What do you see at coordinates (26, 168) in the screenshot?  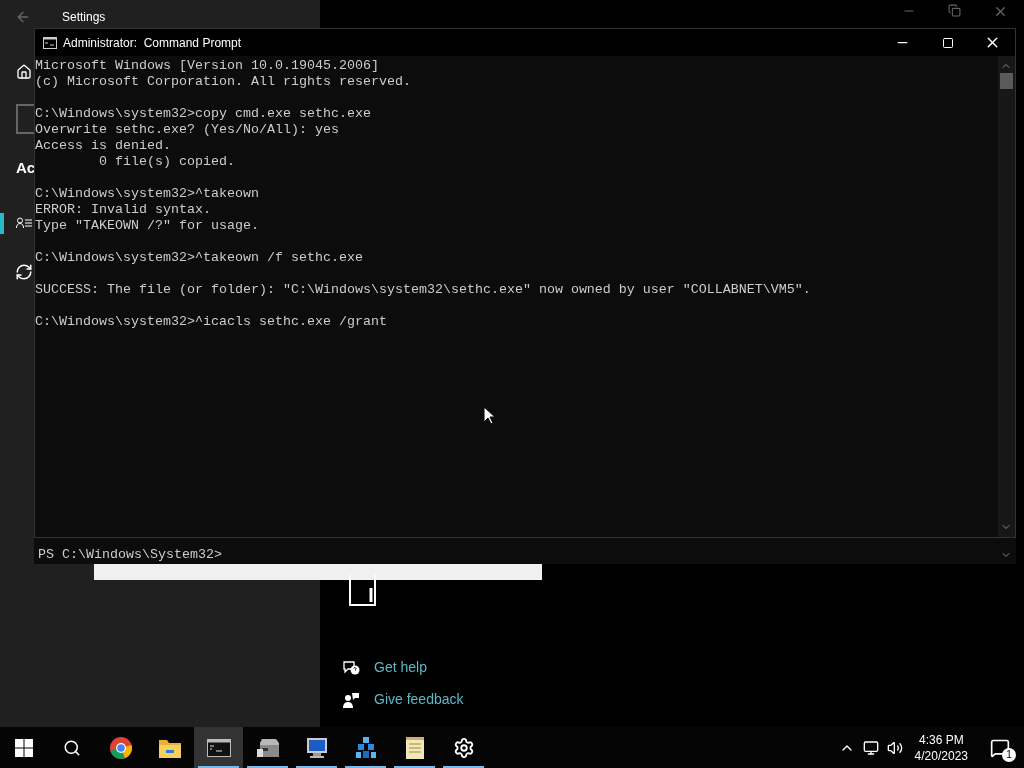 I see `section-heading: Ac` at bounding box center [26, 168].